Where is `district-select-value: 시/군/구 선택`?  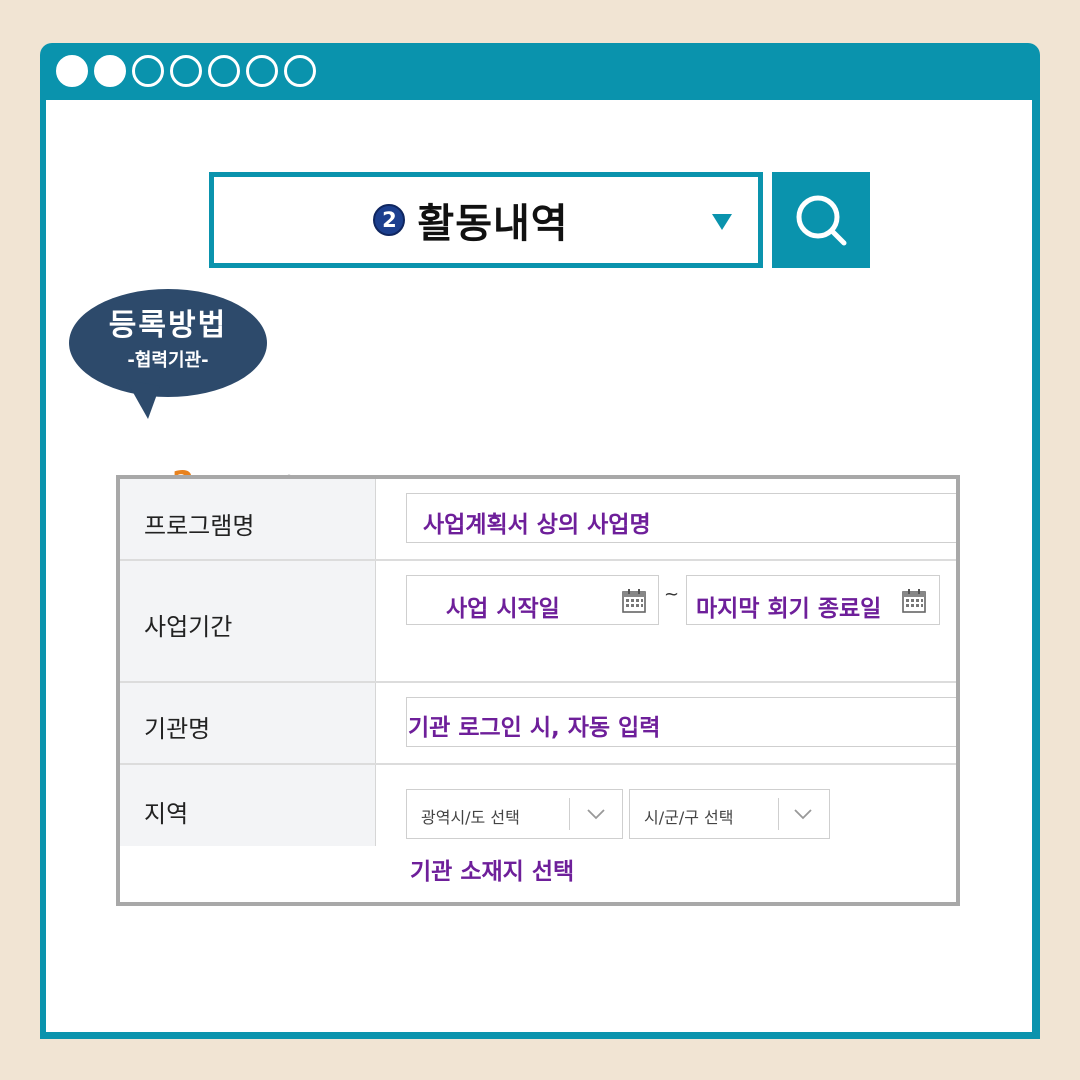
district-select-value: 시/군/구 선택 is located at coordinates (689, 817).